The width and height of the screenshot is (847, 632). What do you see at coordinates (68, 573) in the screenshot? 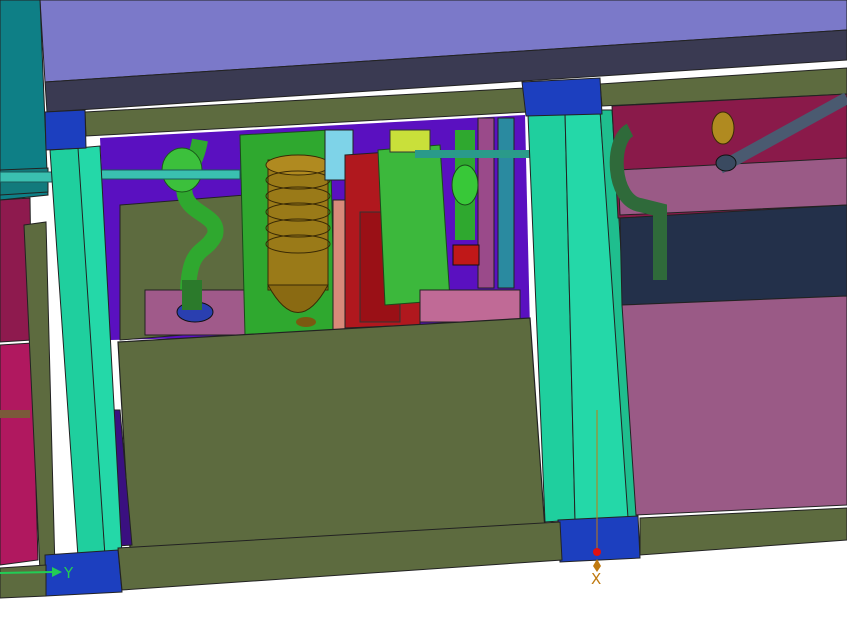
I see `y-axis-label: Y` at bounding box center [68, 573].